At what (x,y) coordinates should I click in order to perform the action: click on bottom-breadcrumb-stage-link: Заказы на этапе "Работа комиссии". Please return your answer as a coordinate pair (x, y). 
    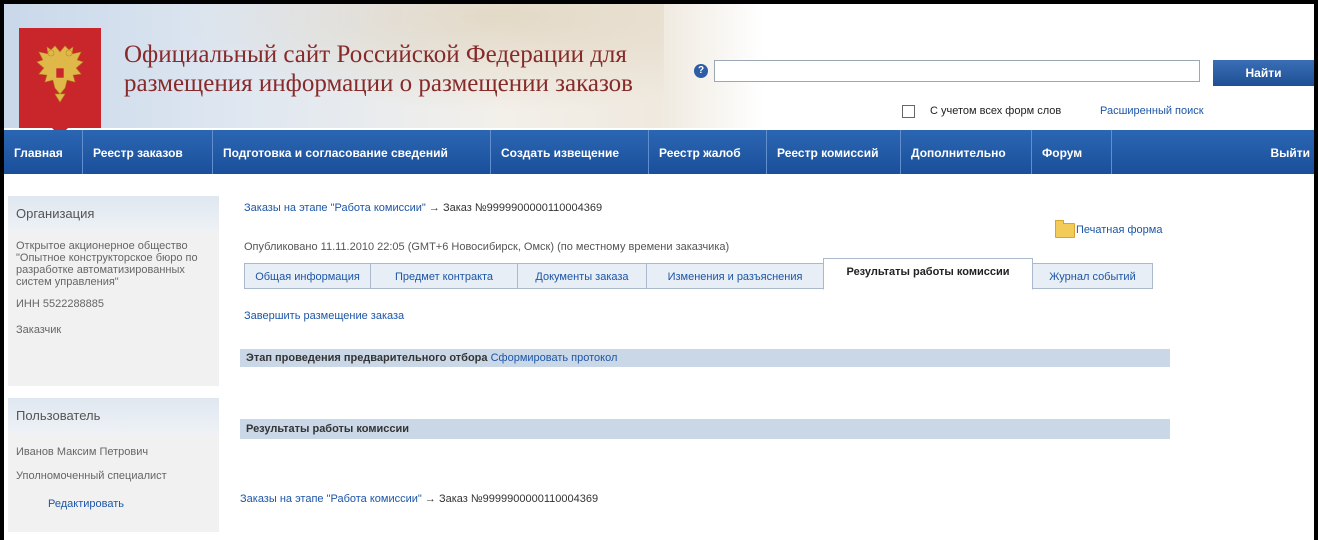
    Looking at the image, I should click on (331, 499).